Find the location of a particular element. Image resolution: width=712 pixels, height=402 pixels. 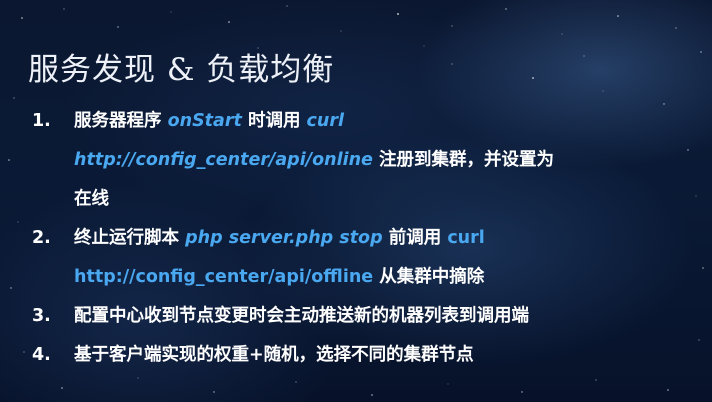

item-text: 基于客户端实现的权重+随机，选择不同的集群节点 is located at coordinates (274, 355).